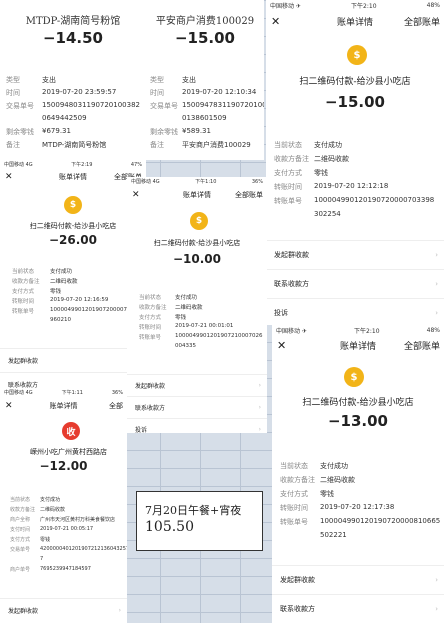  What do you see at coordinates (68, 452) in the screenshot?
I see `merchant-name: 嵘州小吃广州黄村西路店` at bounding box center [68, 452].